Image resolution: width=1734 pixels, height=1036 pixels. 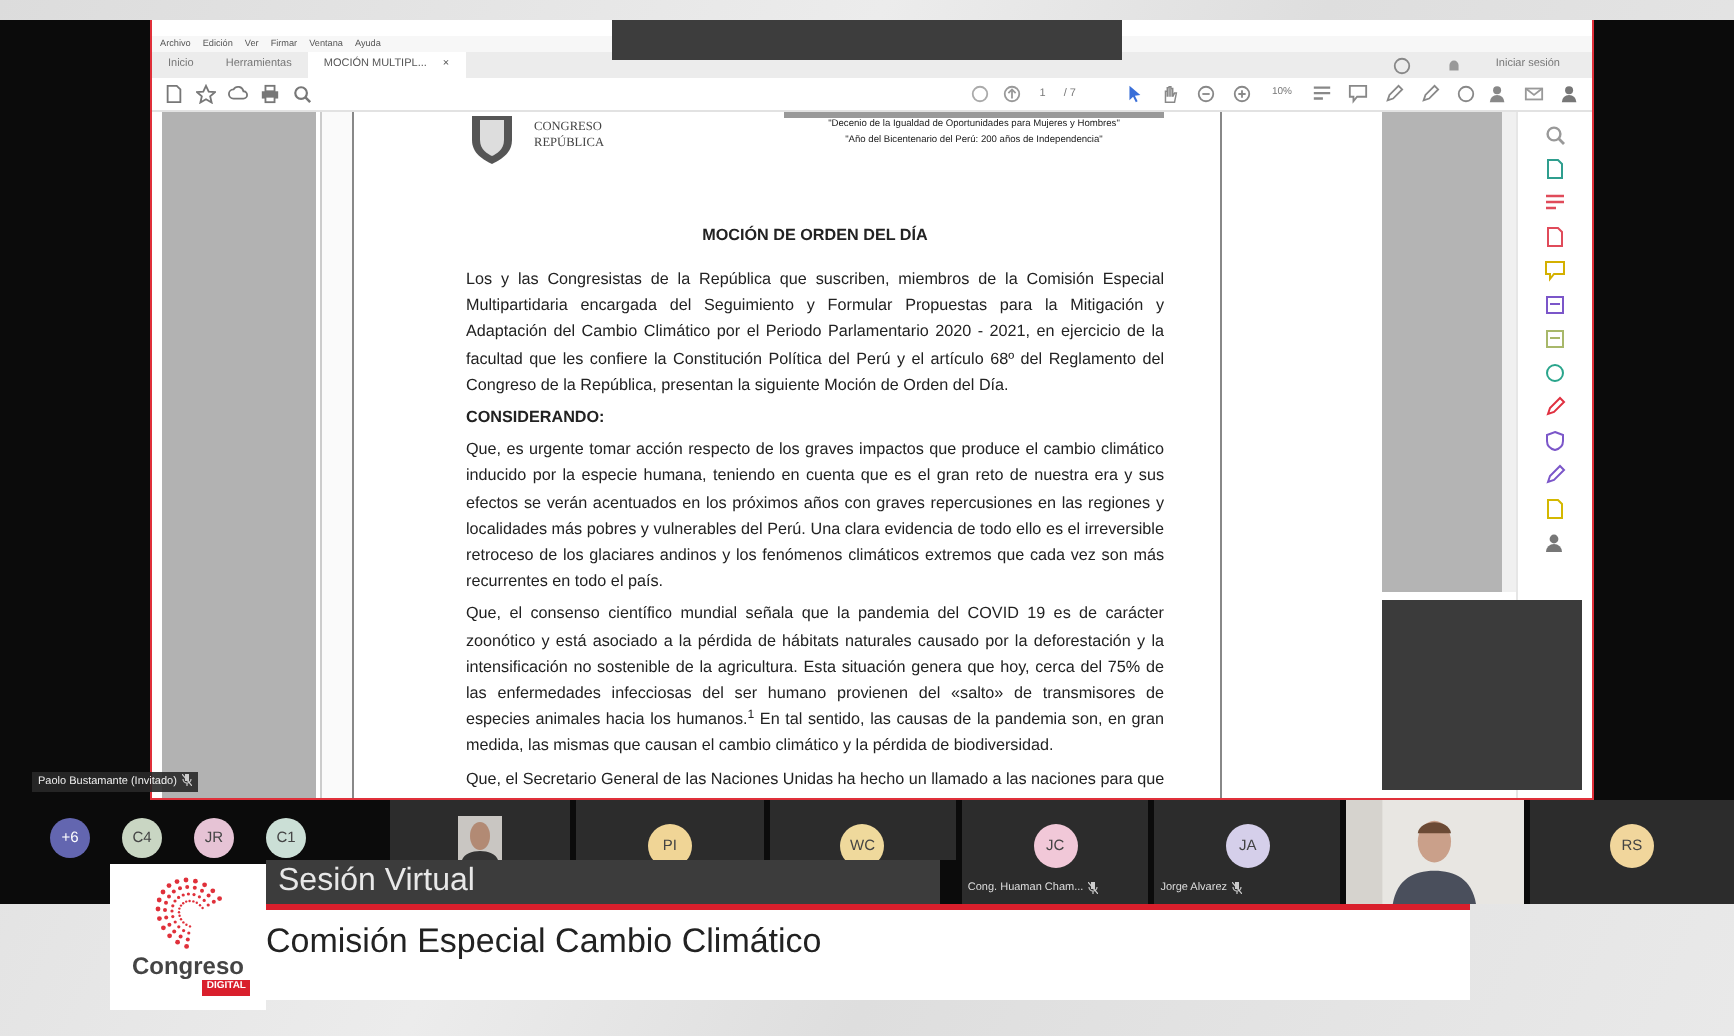 I want to click on page-thumbnail, so click(x=1442, y=352).